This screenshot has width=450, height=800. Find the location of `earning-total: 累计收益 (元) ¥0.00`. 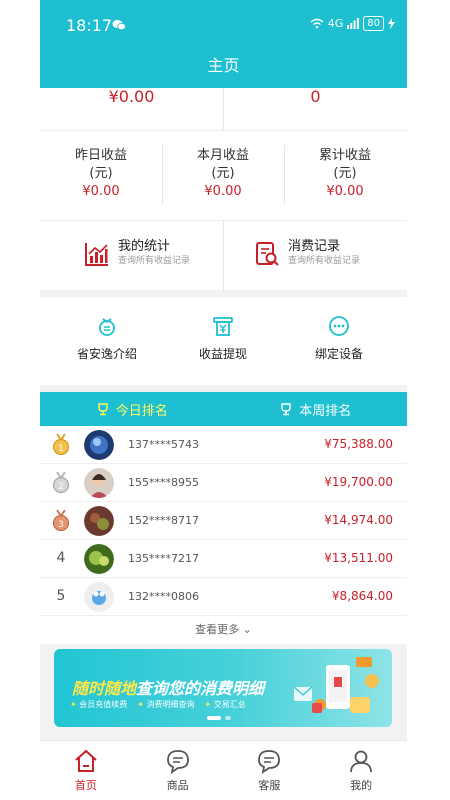

earning-total: 累计收益 (元) ¥0.00 is located at coordinates (345, 174).